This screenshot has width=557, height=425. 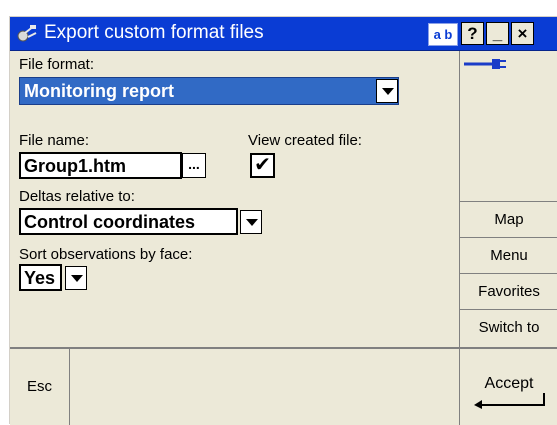 I want to click on deltas-value: Control coordinates, so click(x=110, y=222).